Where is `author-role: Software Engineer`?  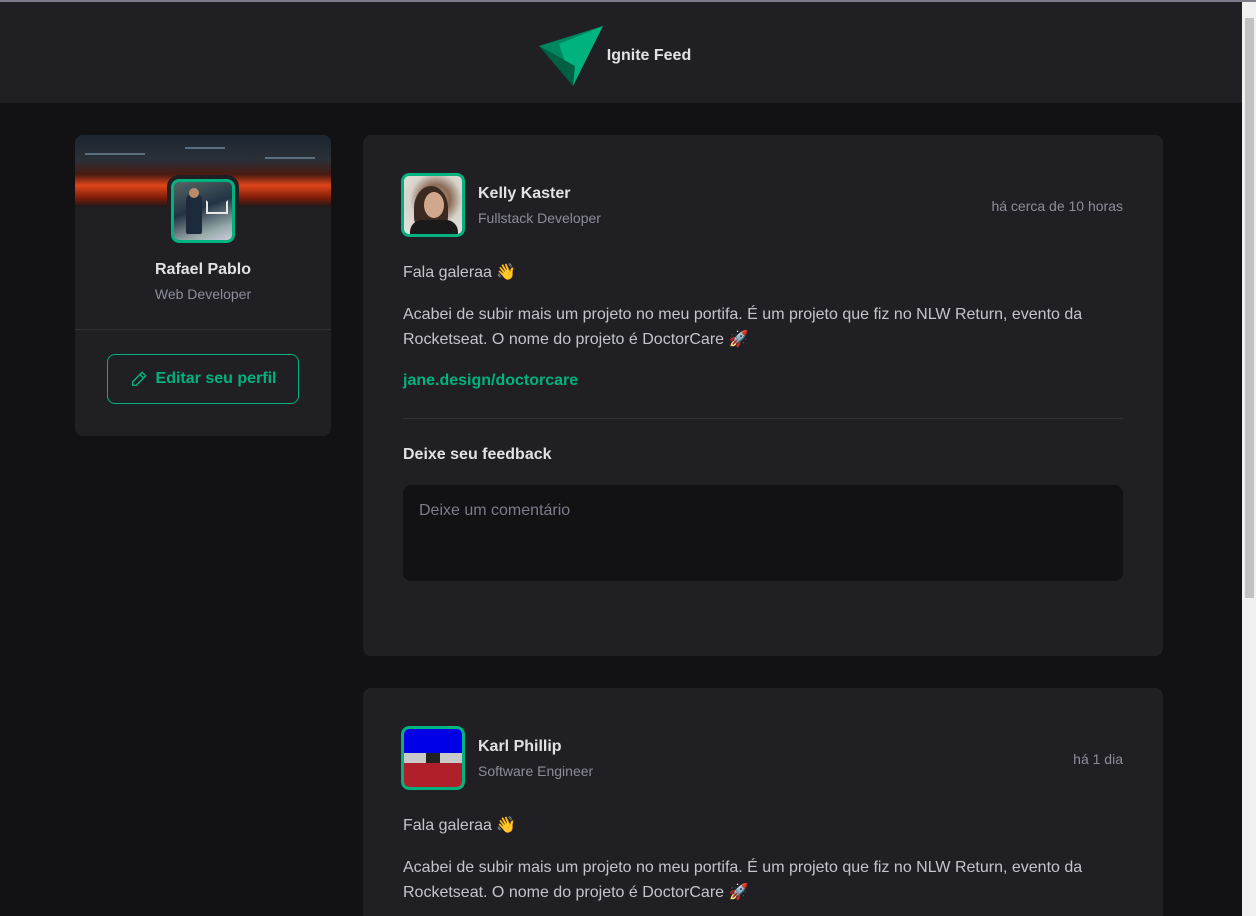 author-role: Software Engineer is located at coordinates (536, 771).